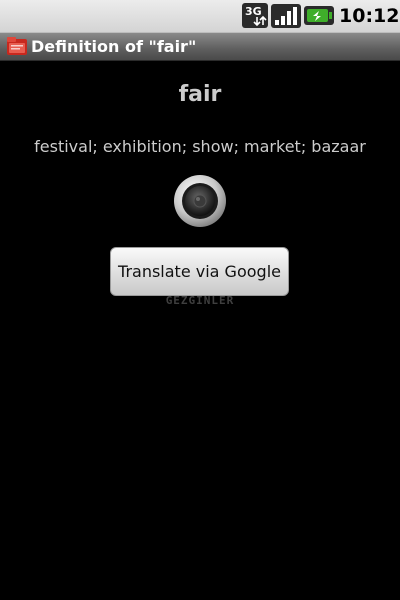 This screenshot has height=600, width=400. I want to click on title-bar: Definition of "fair", so click(200, 47).